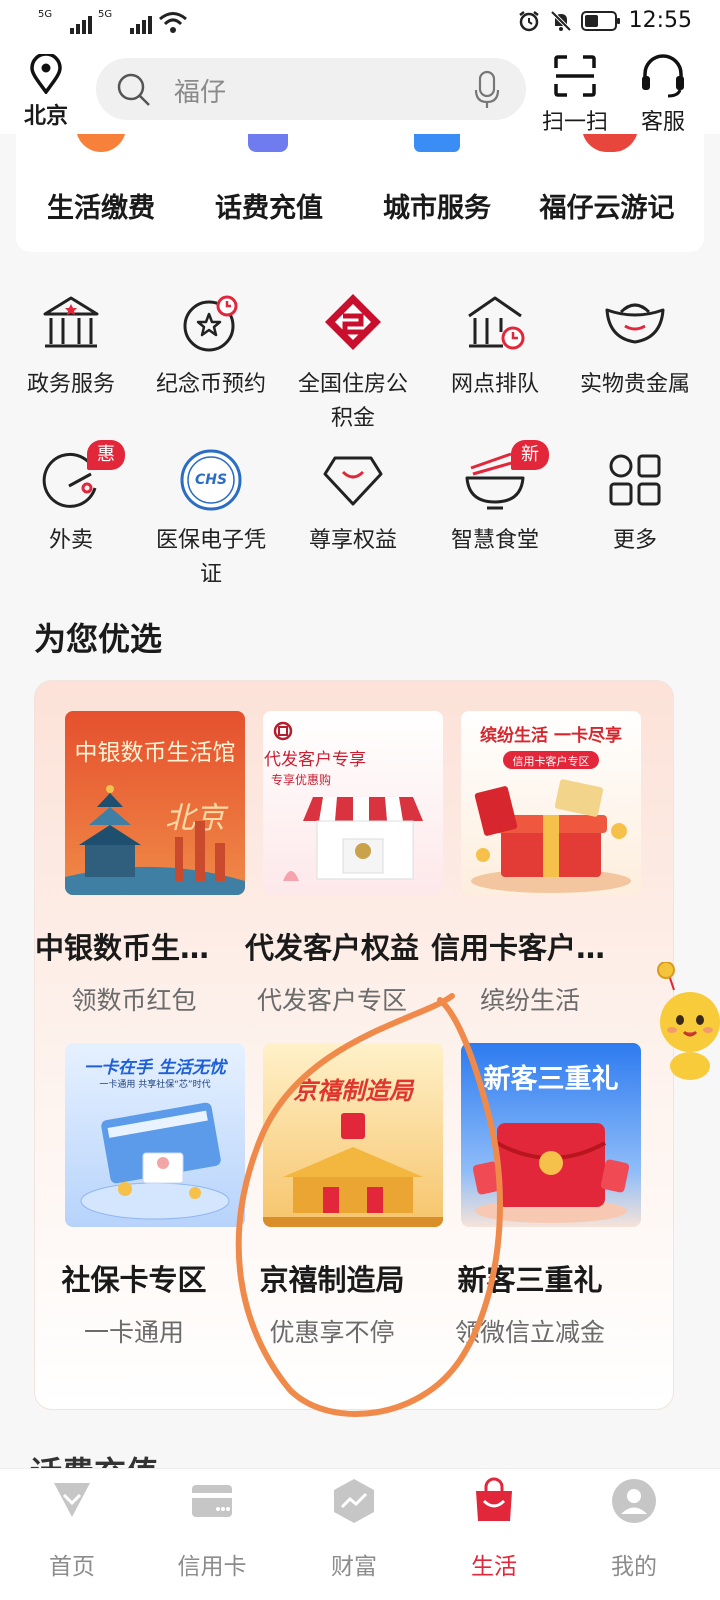 This screenshot has height=1600, width=720. I want to click on more-grid-icon, so click(635, 480).